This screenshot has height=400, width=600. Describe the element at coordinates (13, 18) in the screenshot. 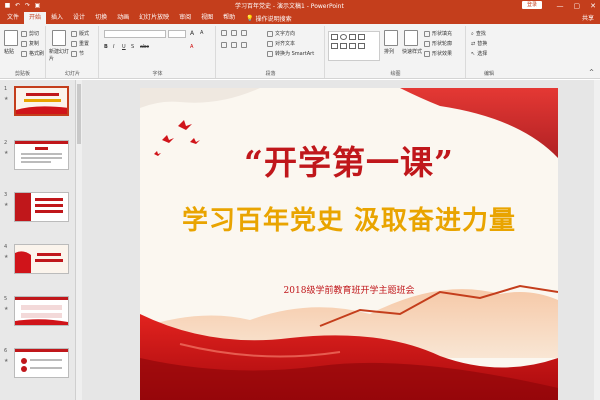

I see `tab-file: 文件` at that location.